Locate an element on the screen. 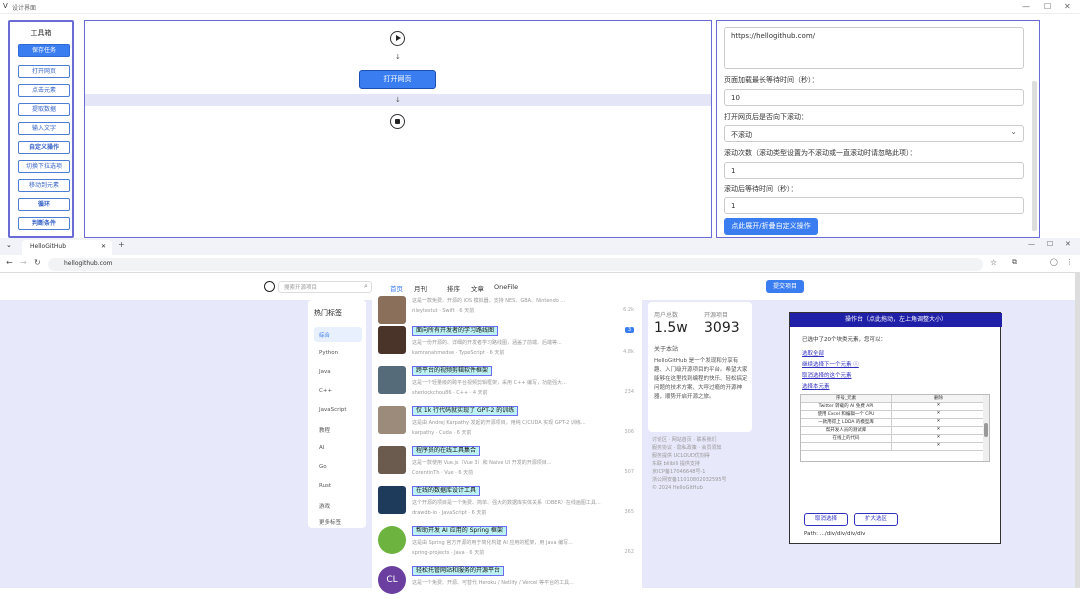 Image resolution: width=1080 pixels, height=604 pixels. click-element-tool: 点击元素 is located at coordinates (44, 90).